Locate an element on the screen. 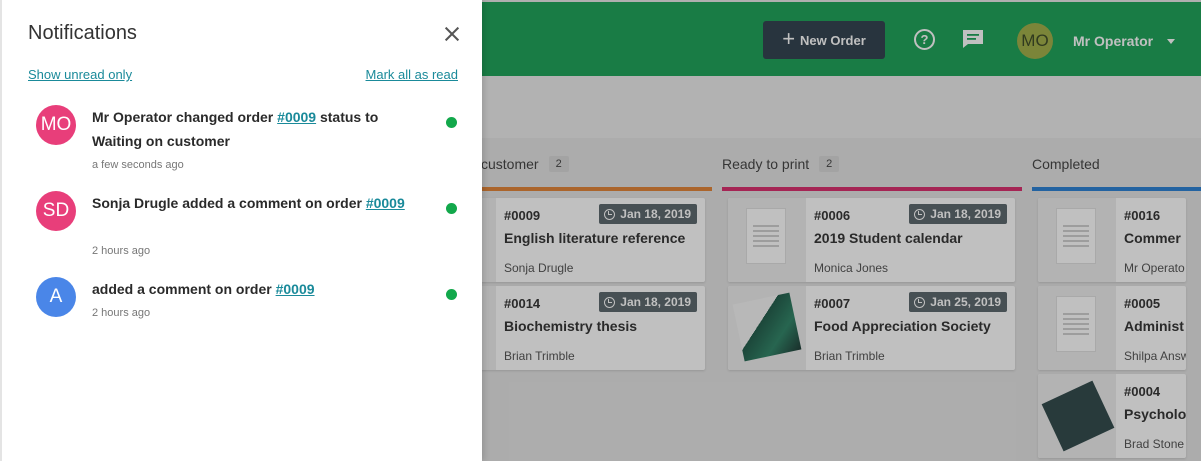 This screenshot has width=1201, height=461. avatar: A is located at coordinates (56, 297).